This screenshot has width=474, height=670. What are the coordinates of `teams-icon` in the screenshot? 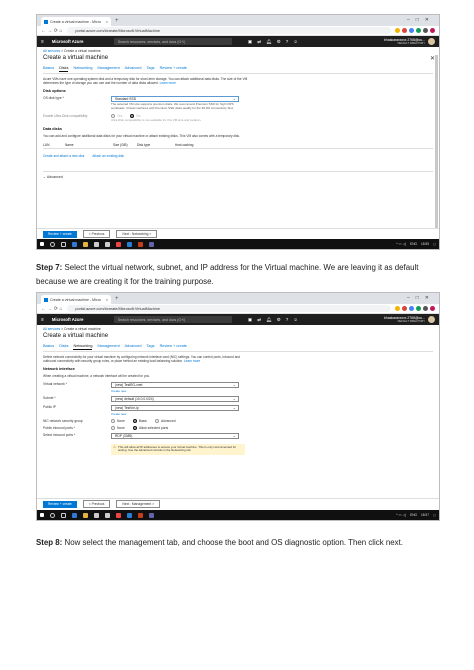 It's located at (151, 515).